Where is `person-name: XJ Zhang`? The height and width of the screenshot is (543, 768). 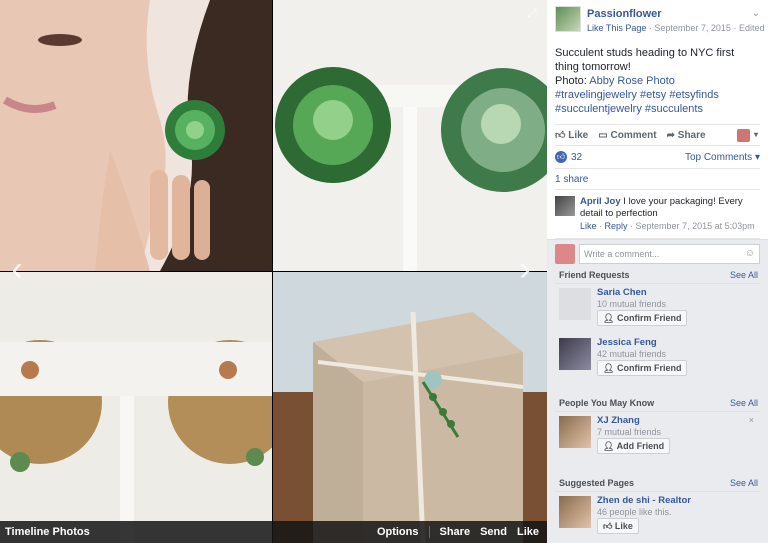
person-name: XJ Zhang is located at coordinates (618, 420).